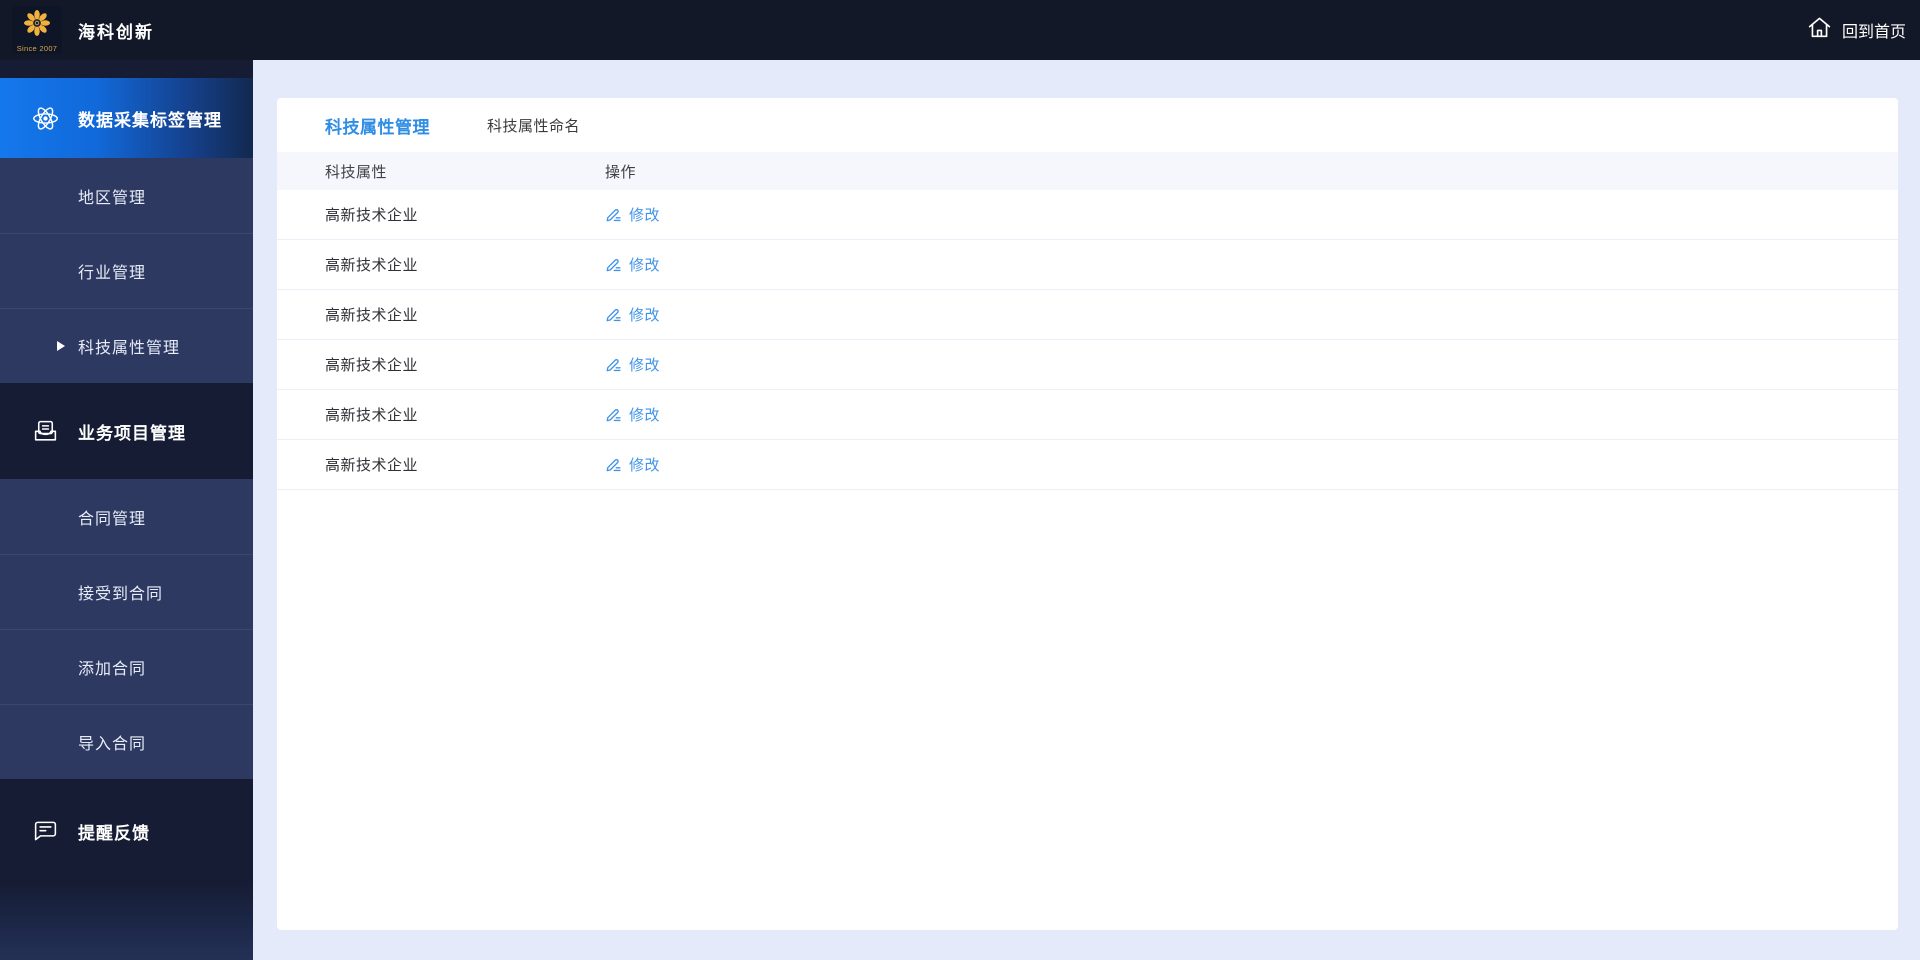  I want to click on sidebar-item-received-contracts: 接受到合同, so click(126, 591).